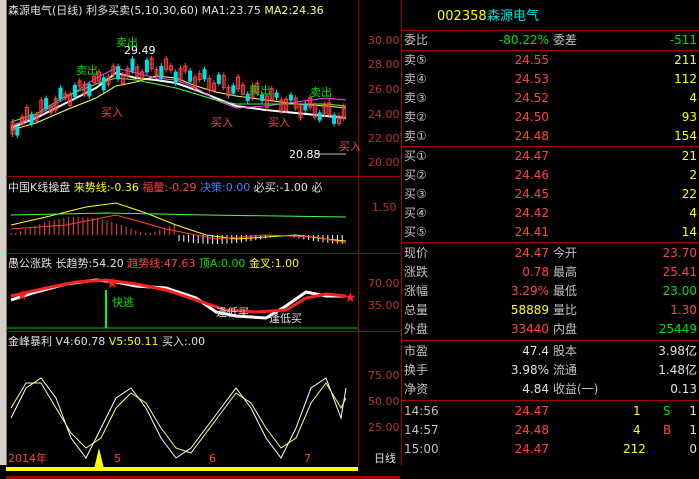  I want to click on y-axis-tick: 22.00, so click(384, 138).